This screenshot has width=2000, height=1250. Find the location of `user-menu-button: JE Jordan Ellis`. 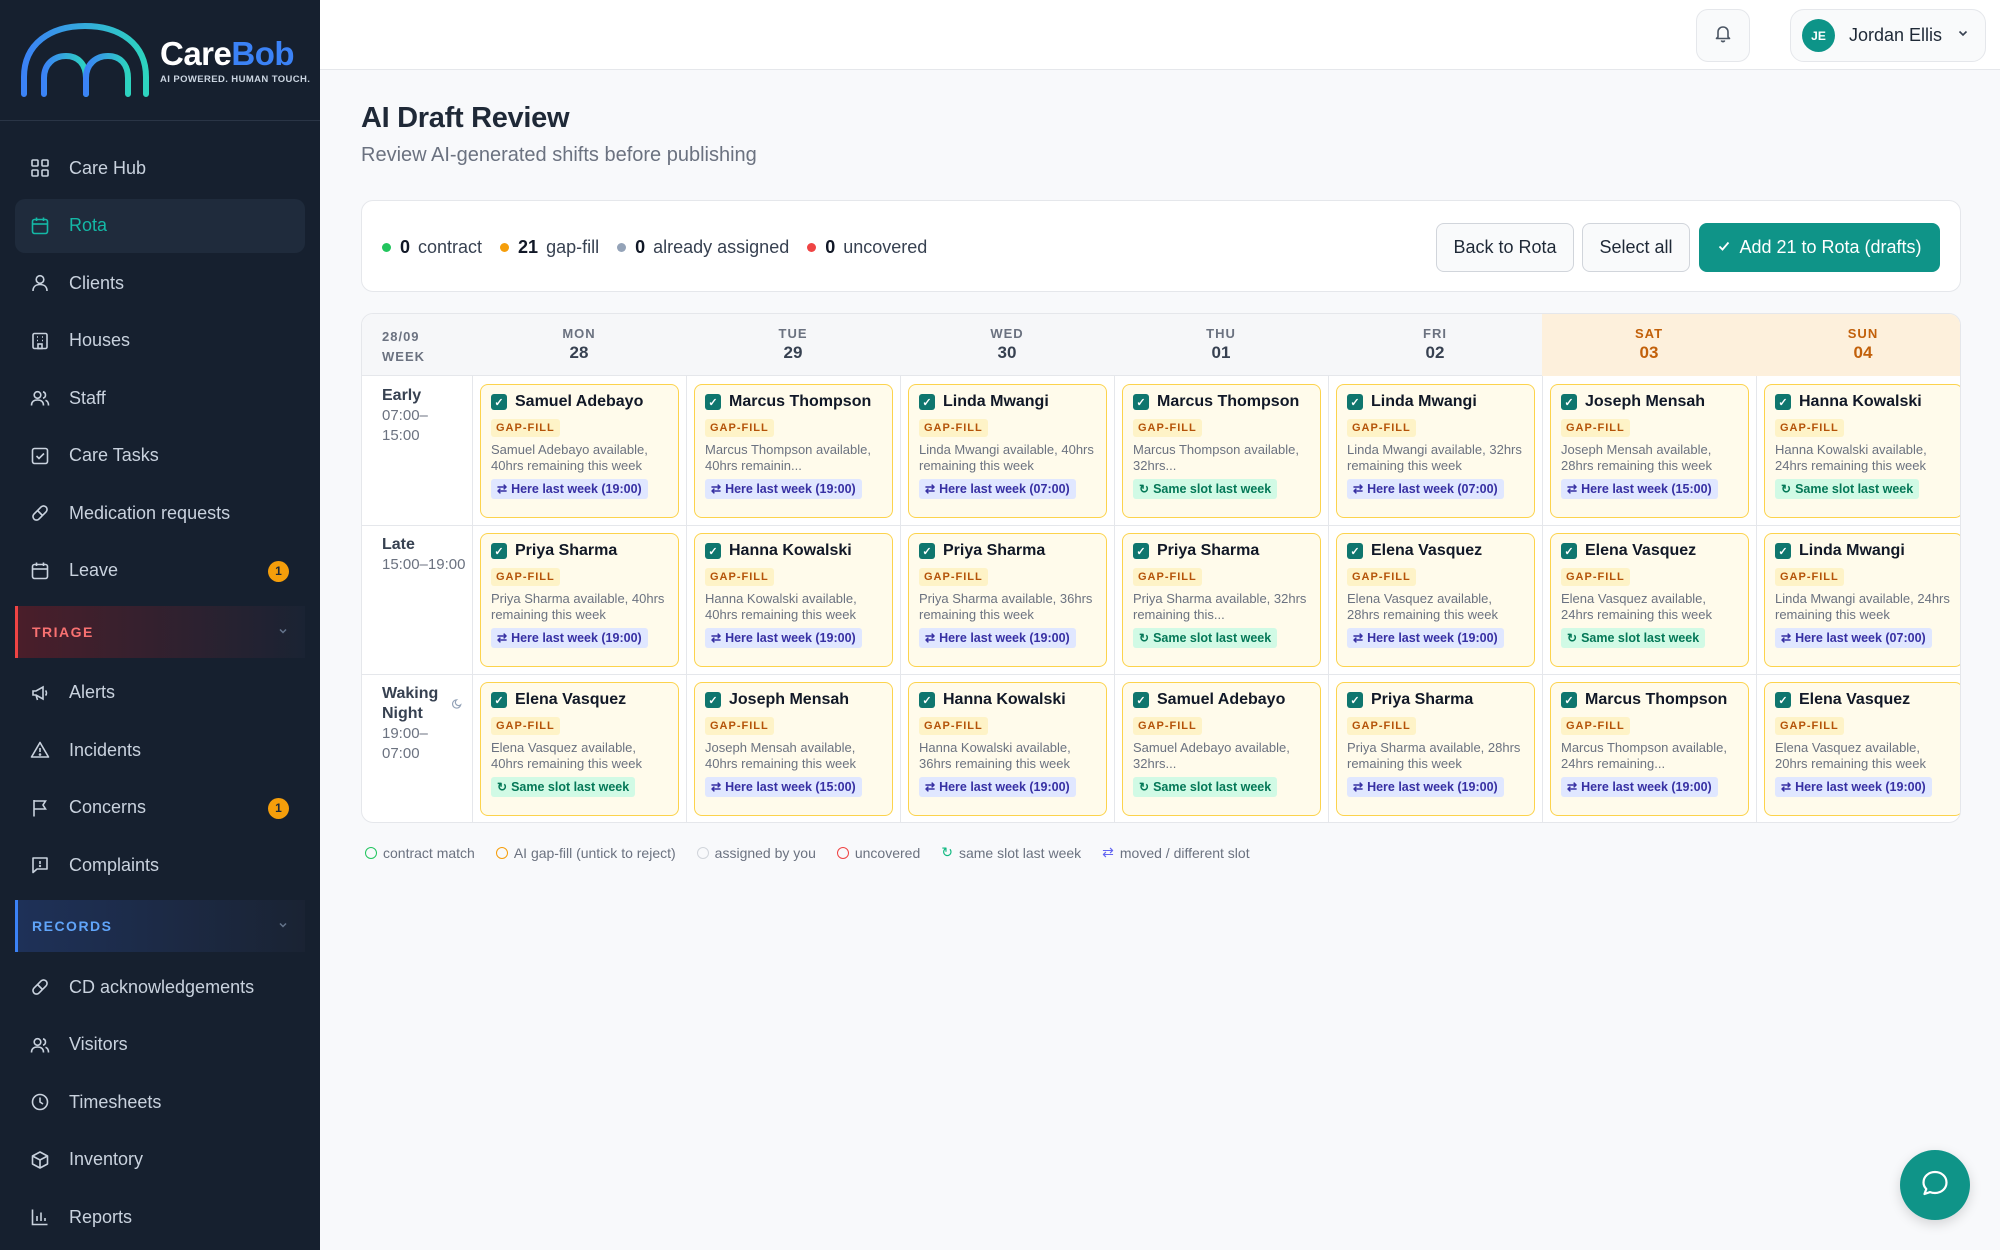

user-menu-button: JE Jordan Ellis is located at coordinates (1888, 35).